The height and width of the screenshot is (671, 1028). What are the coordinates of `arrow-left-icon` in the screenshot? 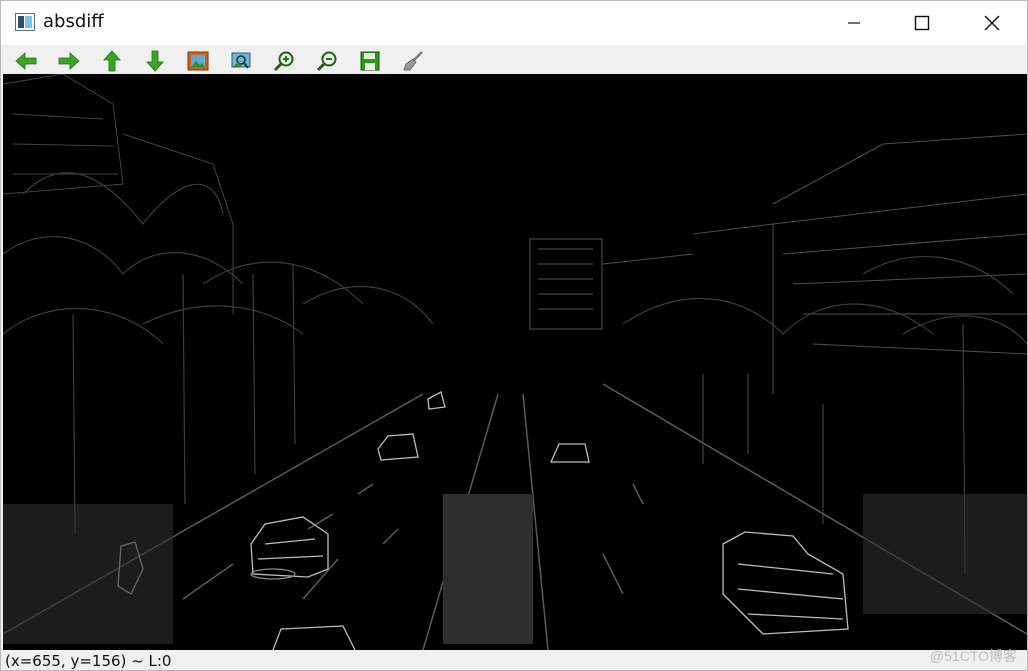 It's located at (26, 61).